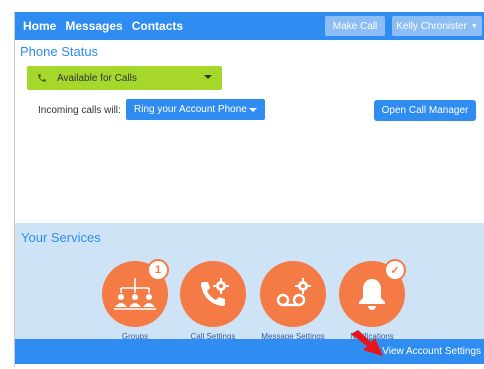 This screenshot has width=484, height=369. Describe the element at coordinates (431, 26) in the screenshot. I see `user-name: Kelly Chronister` at that location.